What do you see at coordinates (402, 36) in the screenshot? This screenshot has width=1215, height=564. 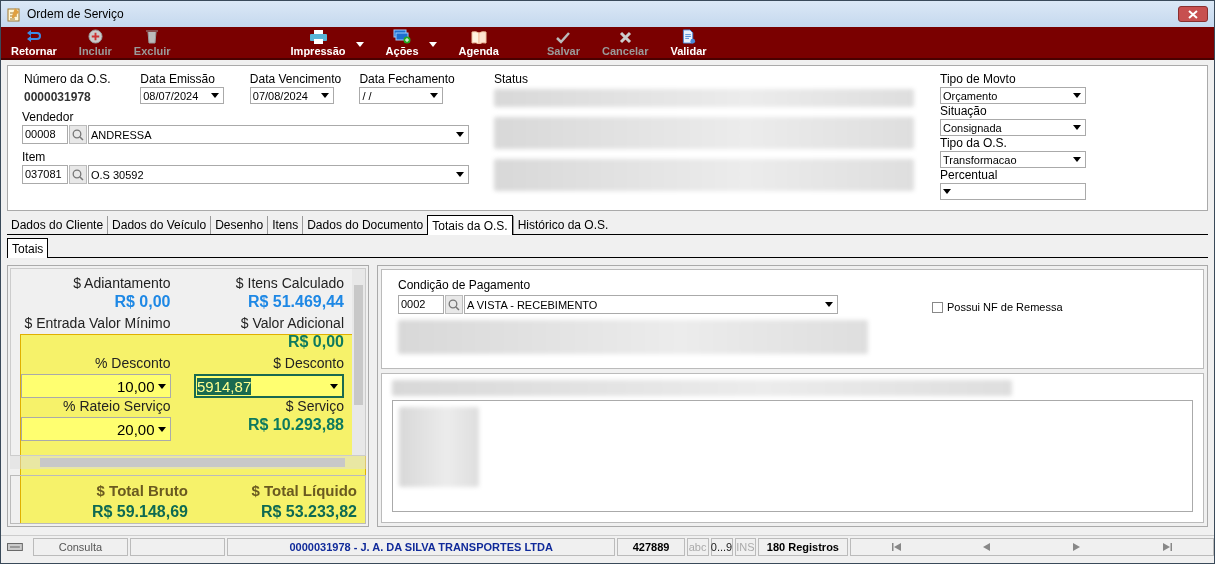 I see `windows-add-icon` at bounding box center [402, 36].